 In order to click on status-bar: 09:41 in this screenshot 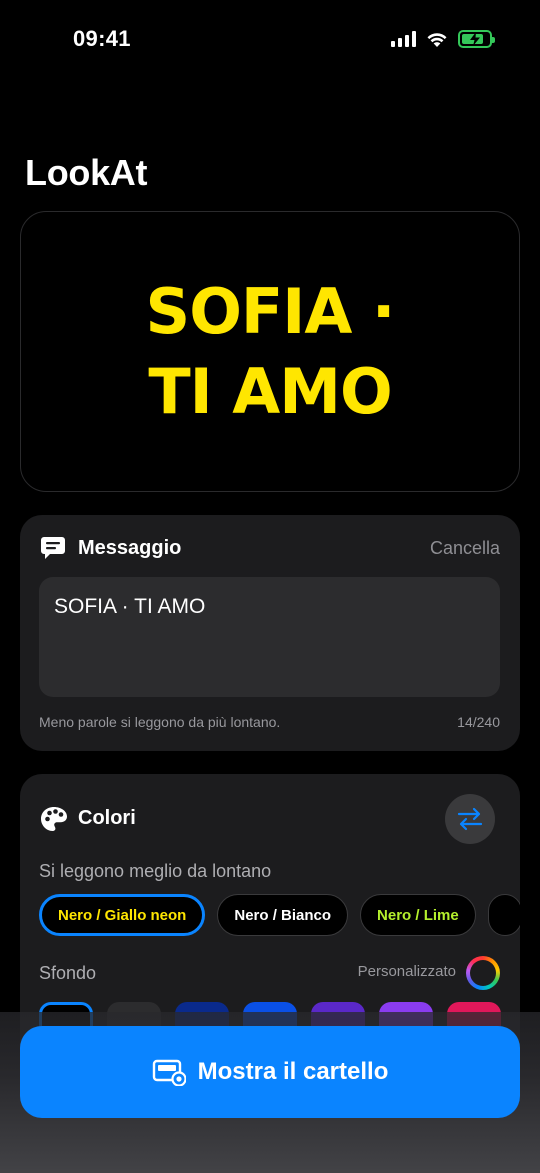, I will do `click(270, 40)`.